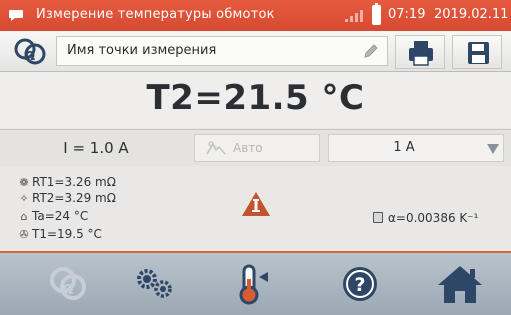  I want to click on controls-row: I = 1.0 A Авто 1 A, so click(255, 148).